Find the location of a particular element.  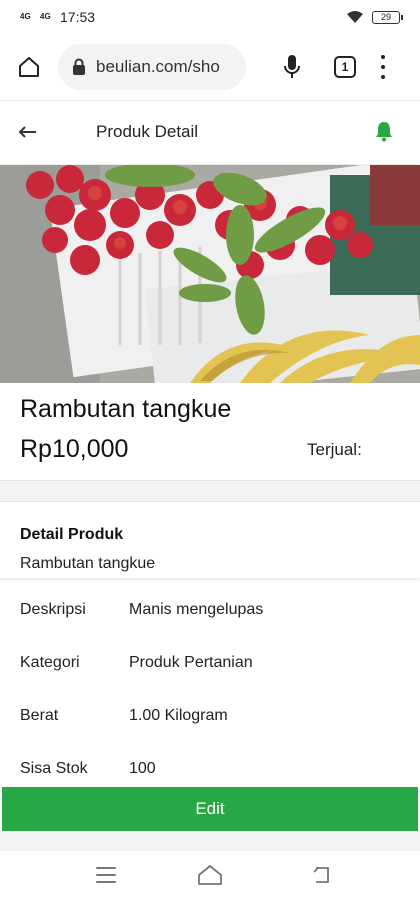

arrow-left-icon is located at coordinates (27, 132).